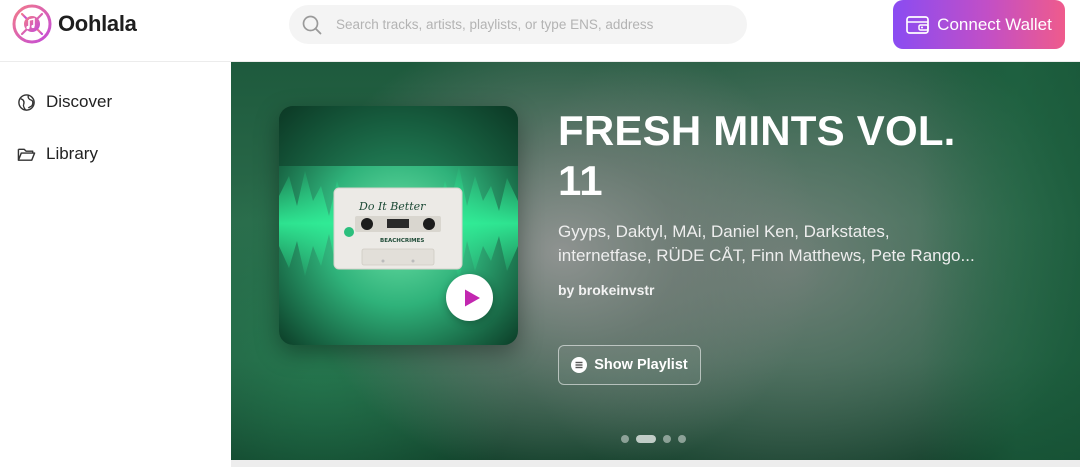 Image resolution: width=1080 pixels, height=467 pixels. I want to click on curator-name: brokeinvstr, so click(616, 290).